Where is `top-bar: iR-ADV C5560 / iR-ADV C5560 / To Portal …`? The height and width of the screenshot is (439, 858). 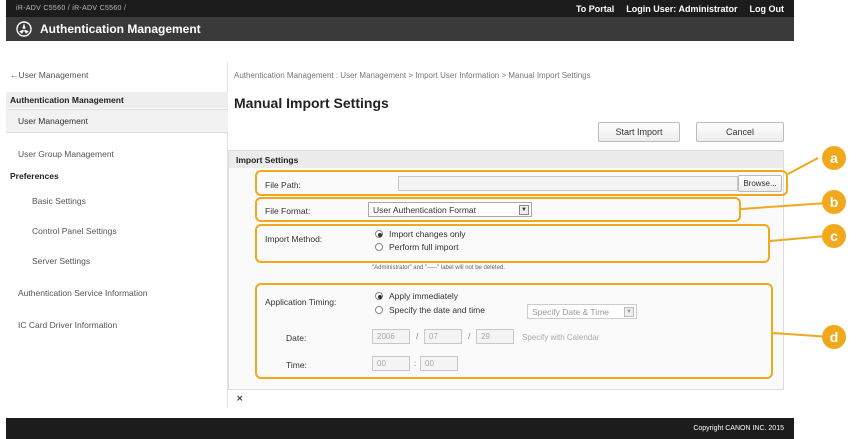
top-bar: iR-ADV C5560 / iR-ADV C5560 / To Portal … is located at coordinates (400, 8).